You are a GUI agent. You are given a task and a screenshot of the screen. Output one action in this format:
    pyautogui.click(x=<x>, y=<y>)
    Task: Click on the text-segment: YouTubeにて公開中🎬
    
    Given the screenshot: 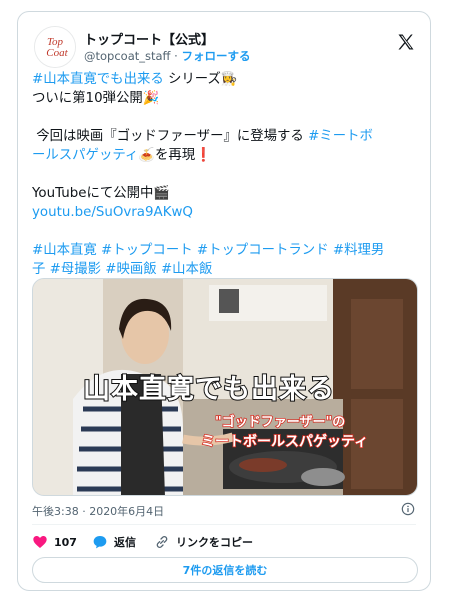 What is the action you would take?
    pyautogui.click(x=101, y=193)
    